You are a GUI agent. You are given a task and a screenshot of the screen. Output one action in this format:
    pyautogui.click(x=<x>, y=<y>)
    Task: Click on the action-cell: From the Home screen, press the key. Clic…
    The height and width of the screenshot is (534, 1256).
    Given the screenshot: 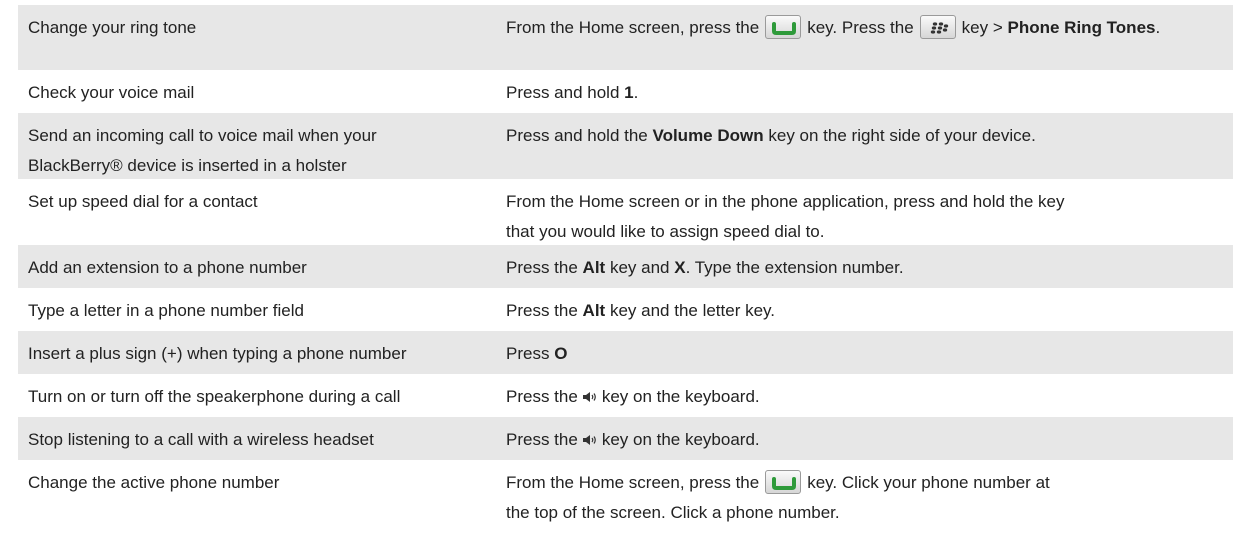 What is the action you would take?
    pyautogui.click(x=869, y=498)
    